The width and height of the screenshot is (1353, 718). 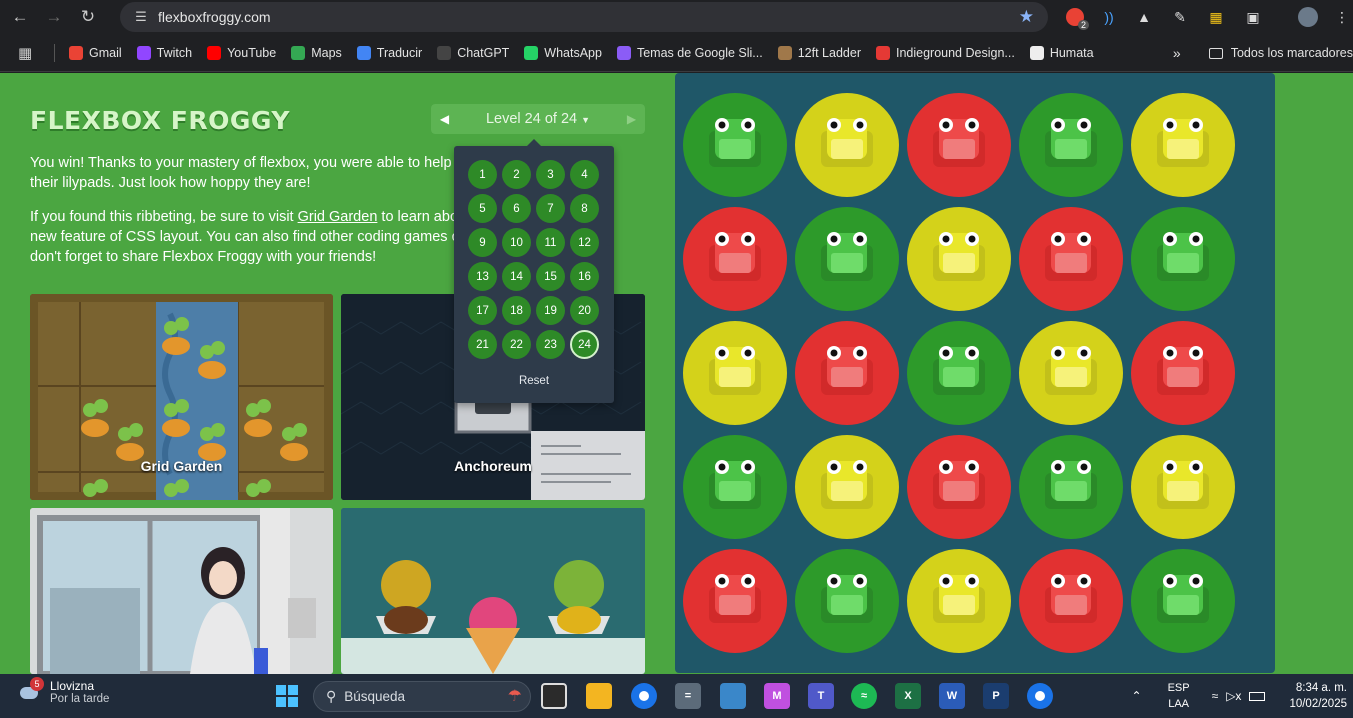 I want to click on site-settings-icon: ☰, so click(x=141, y=17).